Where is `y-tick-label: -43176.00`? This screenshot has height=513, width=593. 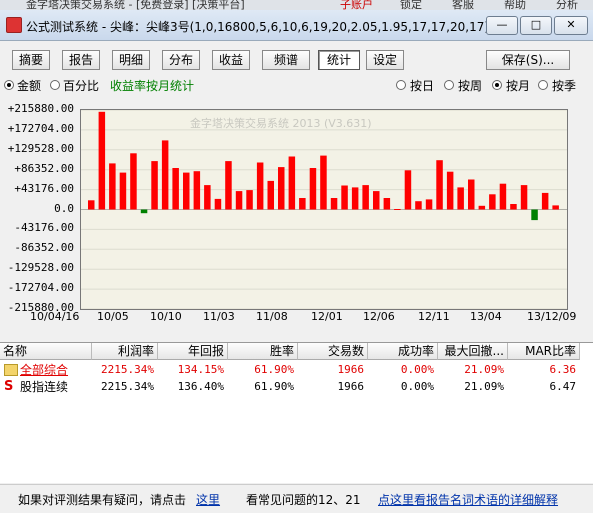 y-tick-label: -43176.00 is located at coordinates (44, 227).